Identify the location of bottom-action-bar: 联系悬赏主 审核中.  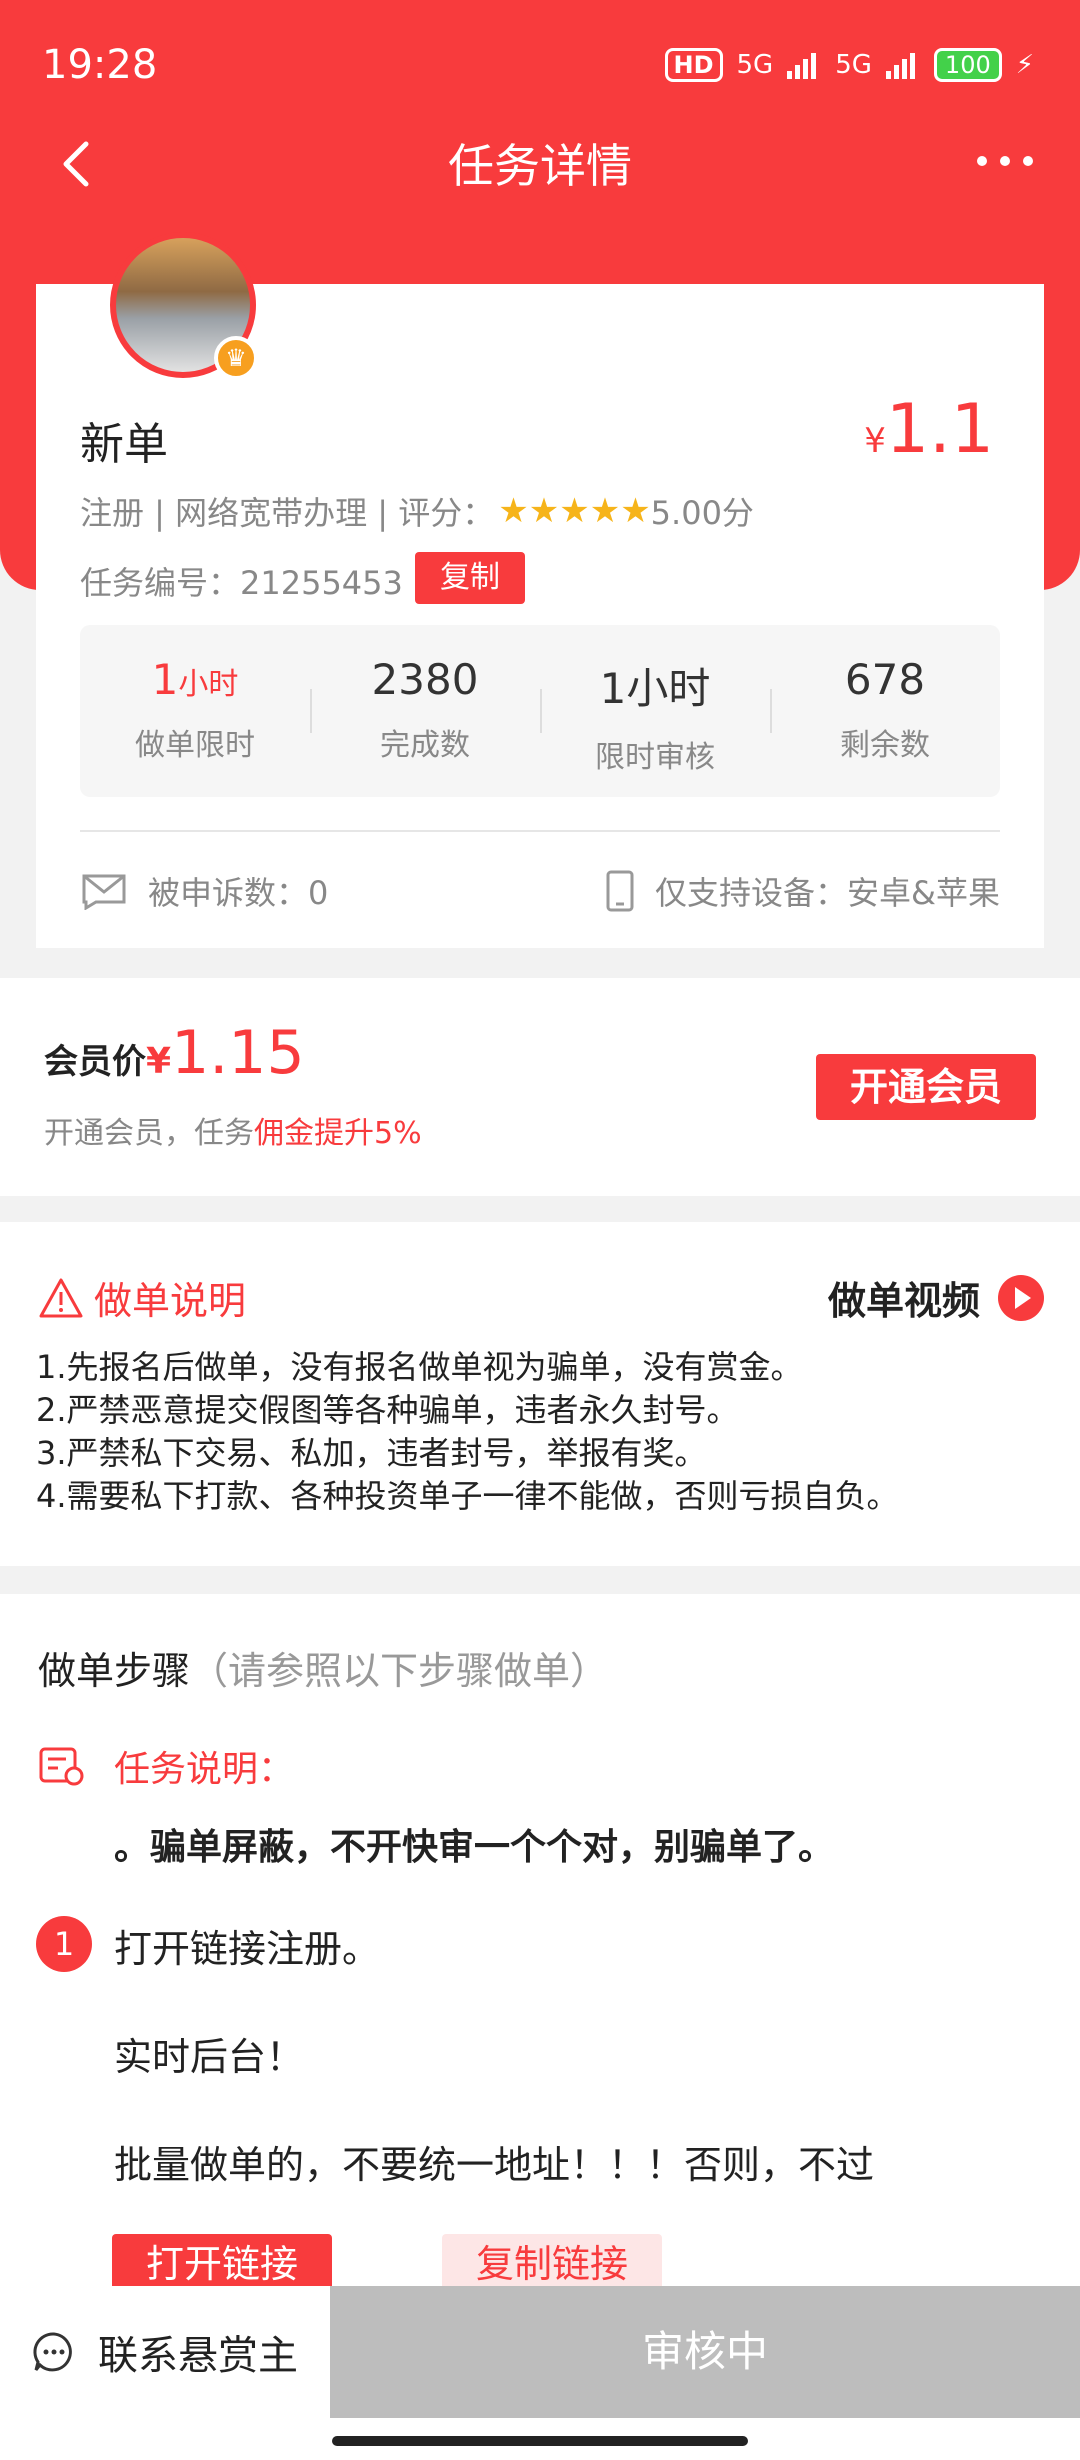
(540, 2352).